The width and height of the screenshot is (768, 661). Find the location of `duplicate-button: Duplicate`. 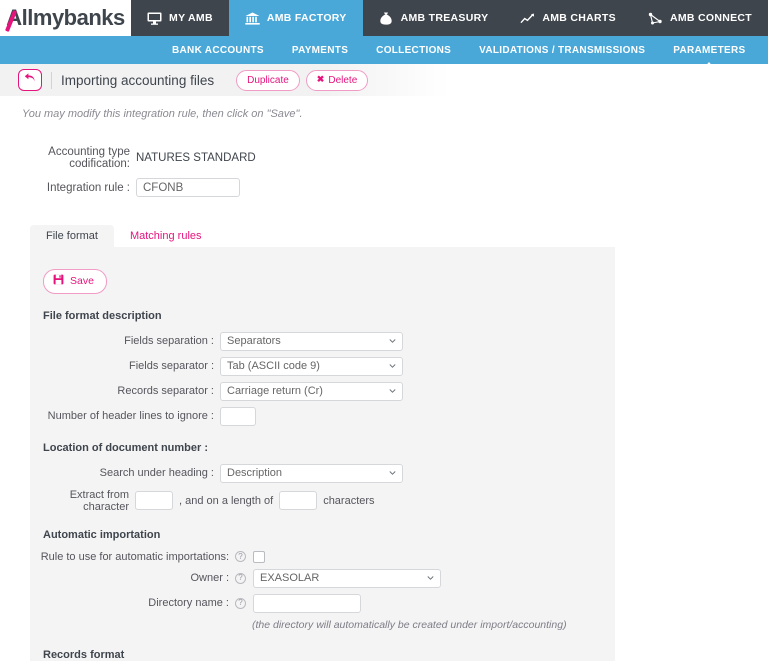

duplicate-button: Duplicate is located at coordinates (268, 80).